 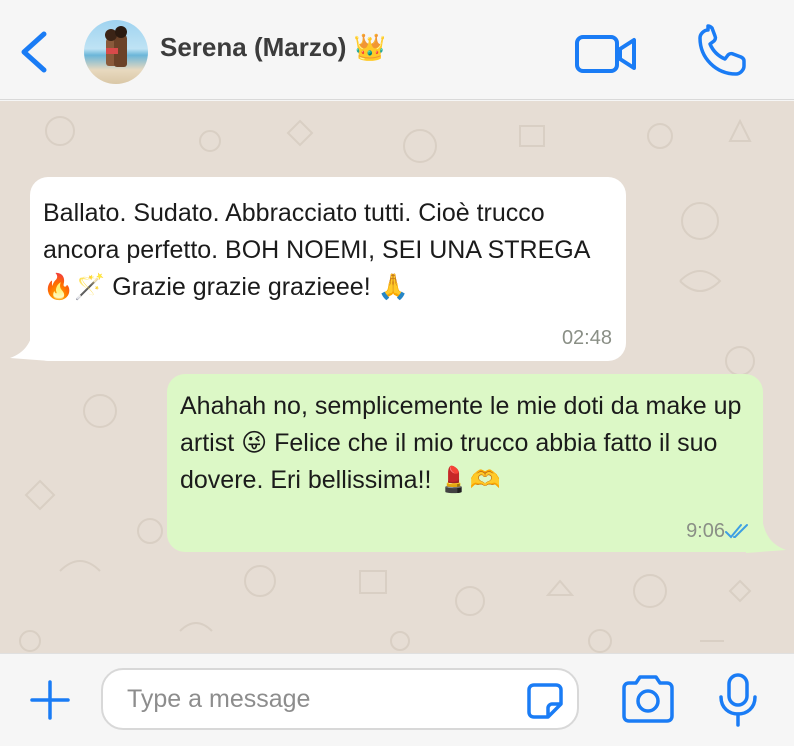 What do you see at coordinates (586, 338) in the screenshot?
I see `message-time: 02:48` at bounding box center [586, 338].